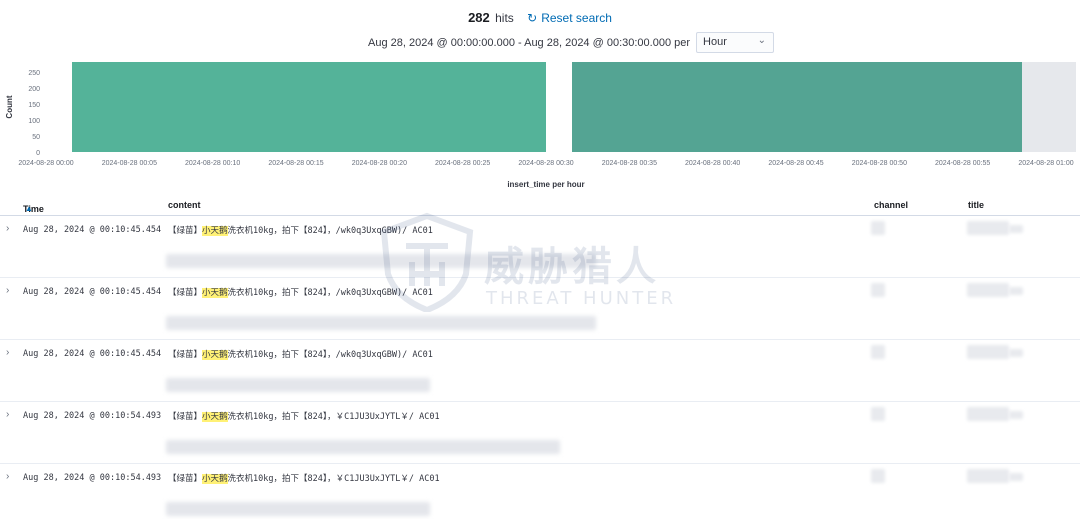 Image resolution: width=1080 pixels, height=519 pixels. Describe the element at coordinates (295, 163) in the screenshot. I see `x-tick-label: 2024-08-28 00:15` at that location.